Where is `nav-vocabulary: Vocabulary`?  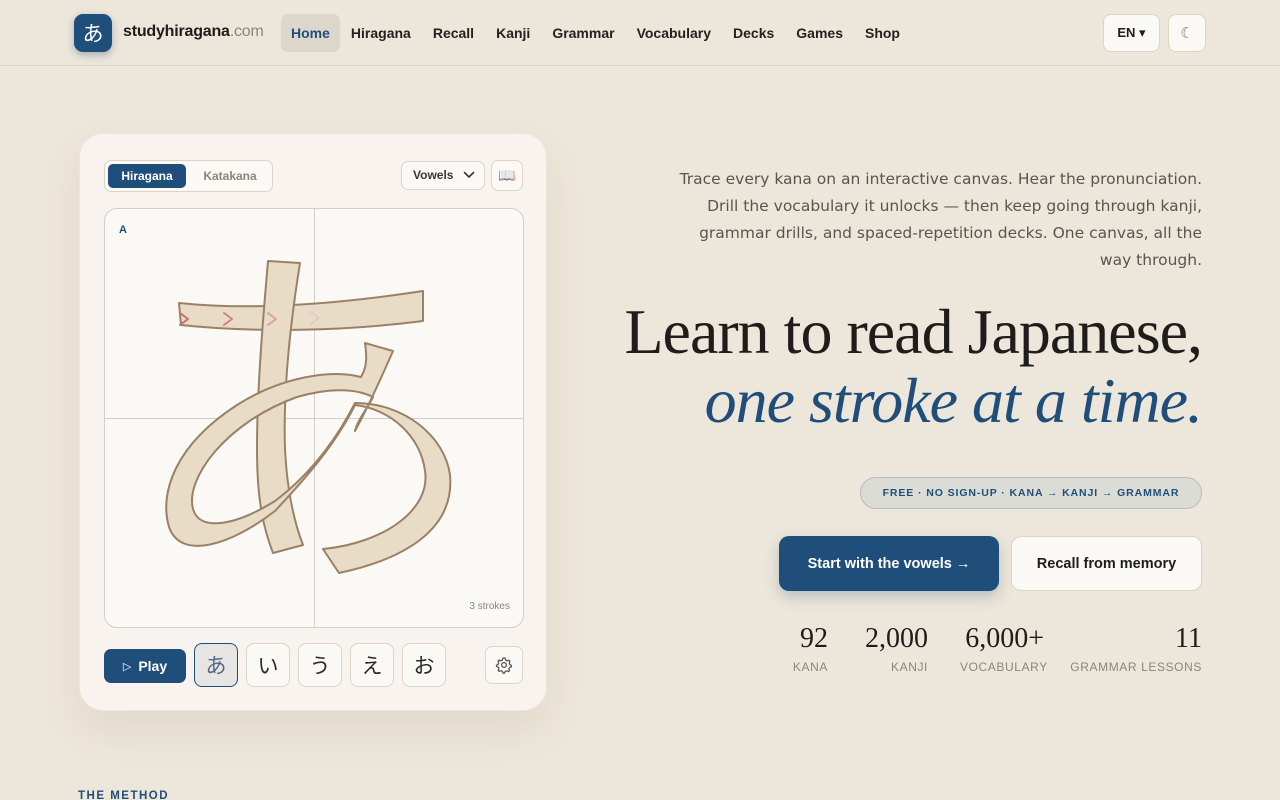
nav-vocabulary: Vocabulary is located at coordinates (674, 33).